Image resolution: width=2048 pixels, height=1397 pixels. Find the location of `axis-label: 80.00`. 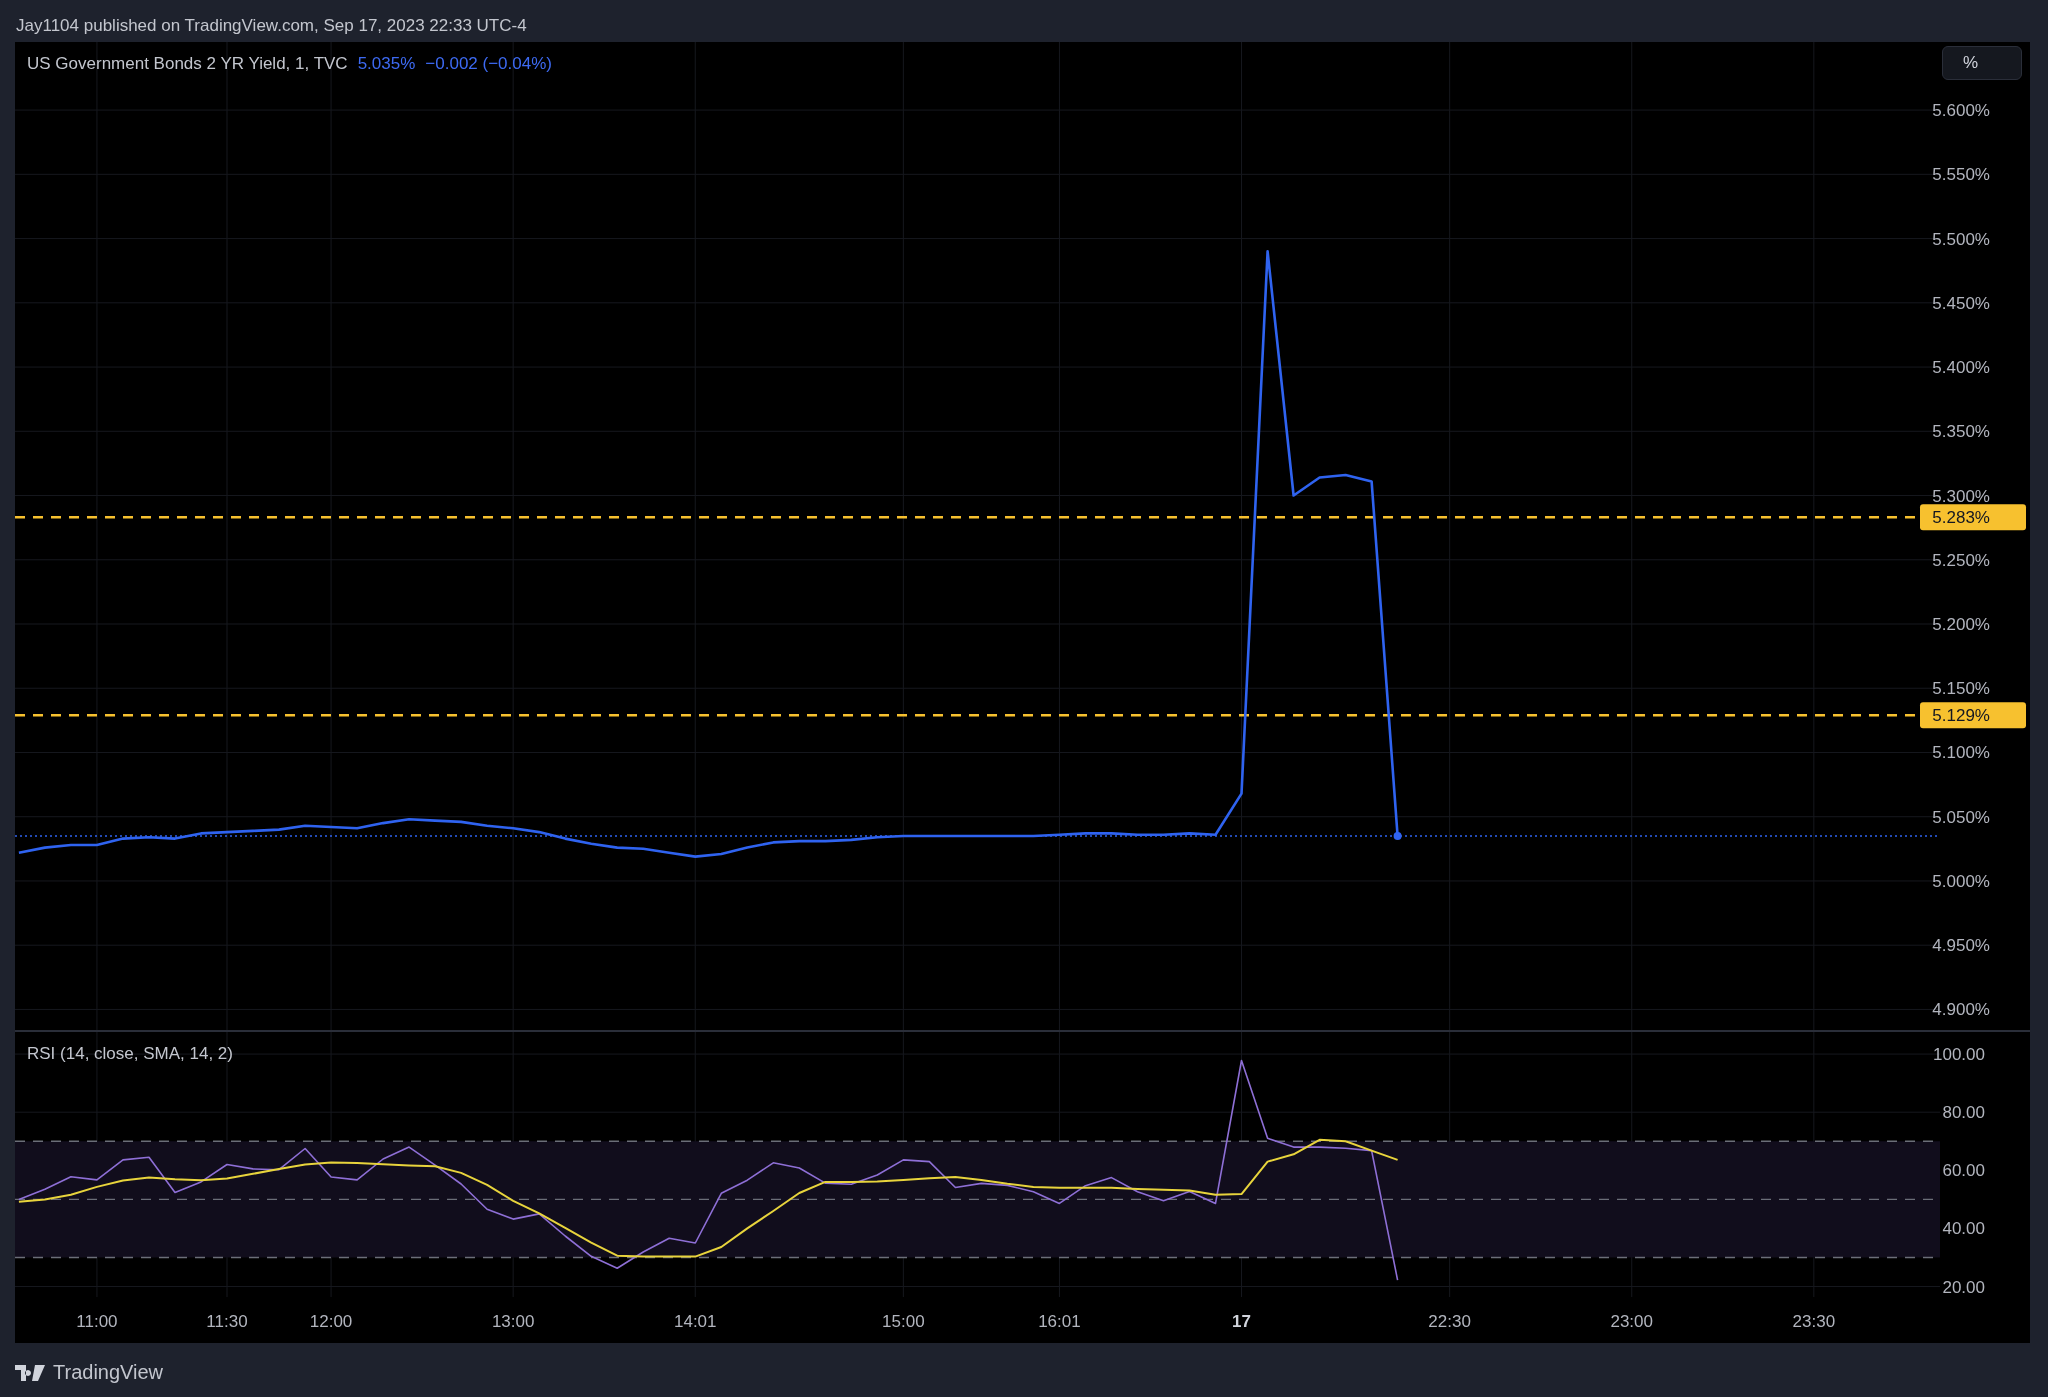

axis-label: 80.00 is located at coordinates (1963, 1113).